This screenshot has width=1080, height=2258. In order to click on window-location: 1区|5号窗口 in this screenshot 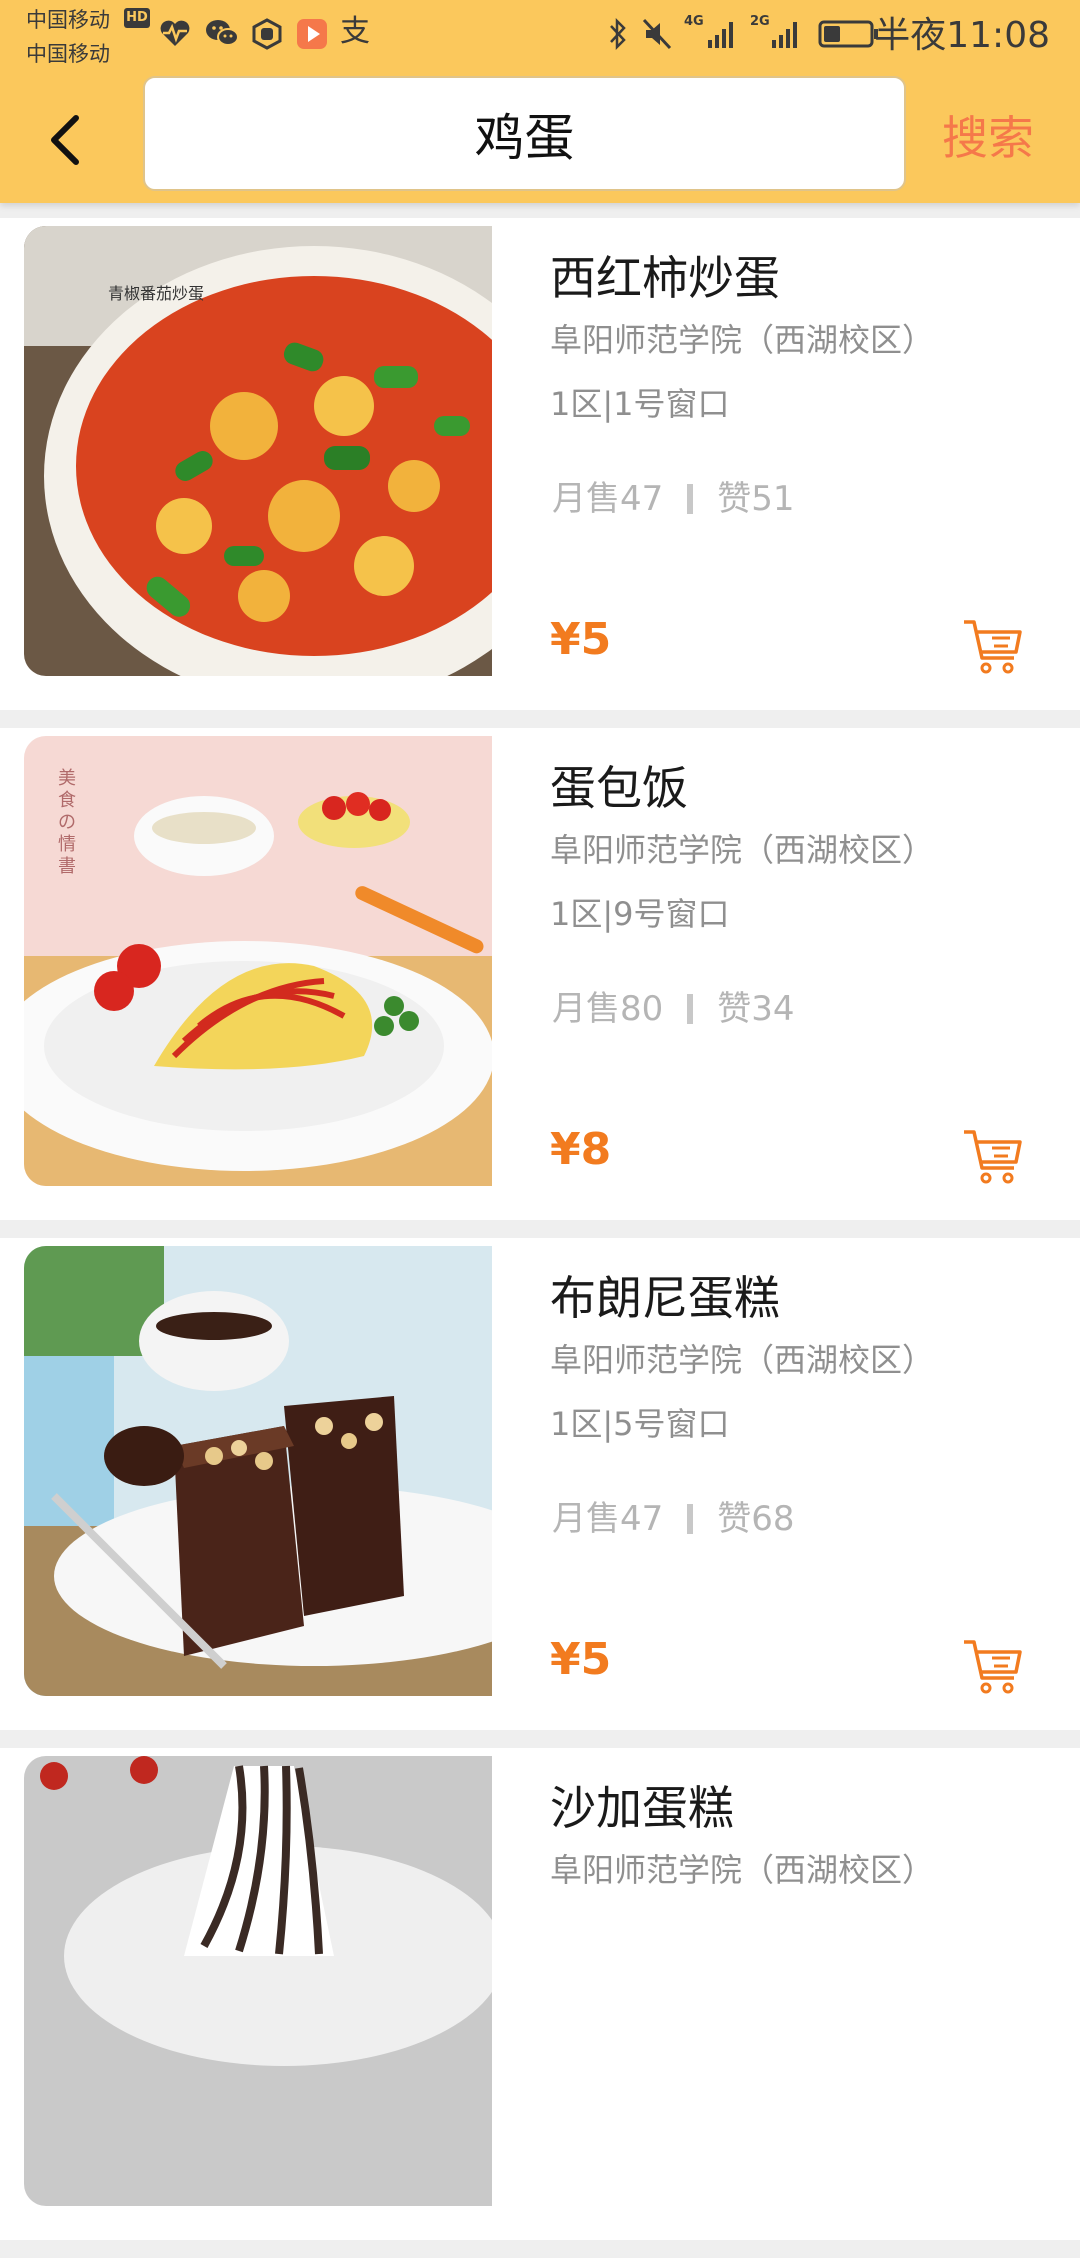, I will do `click(640, 1424)`.